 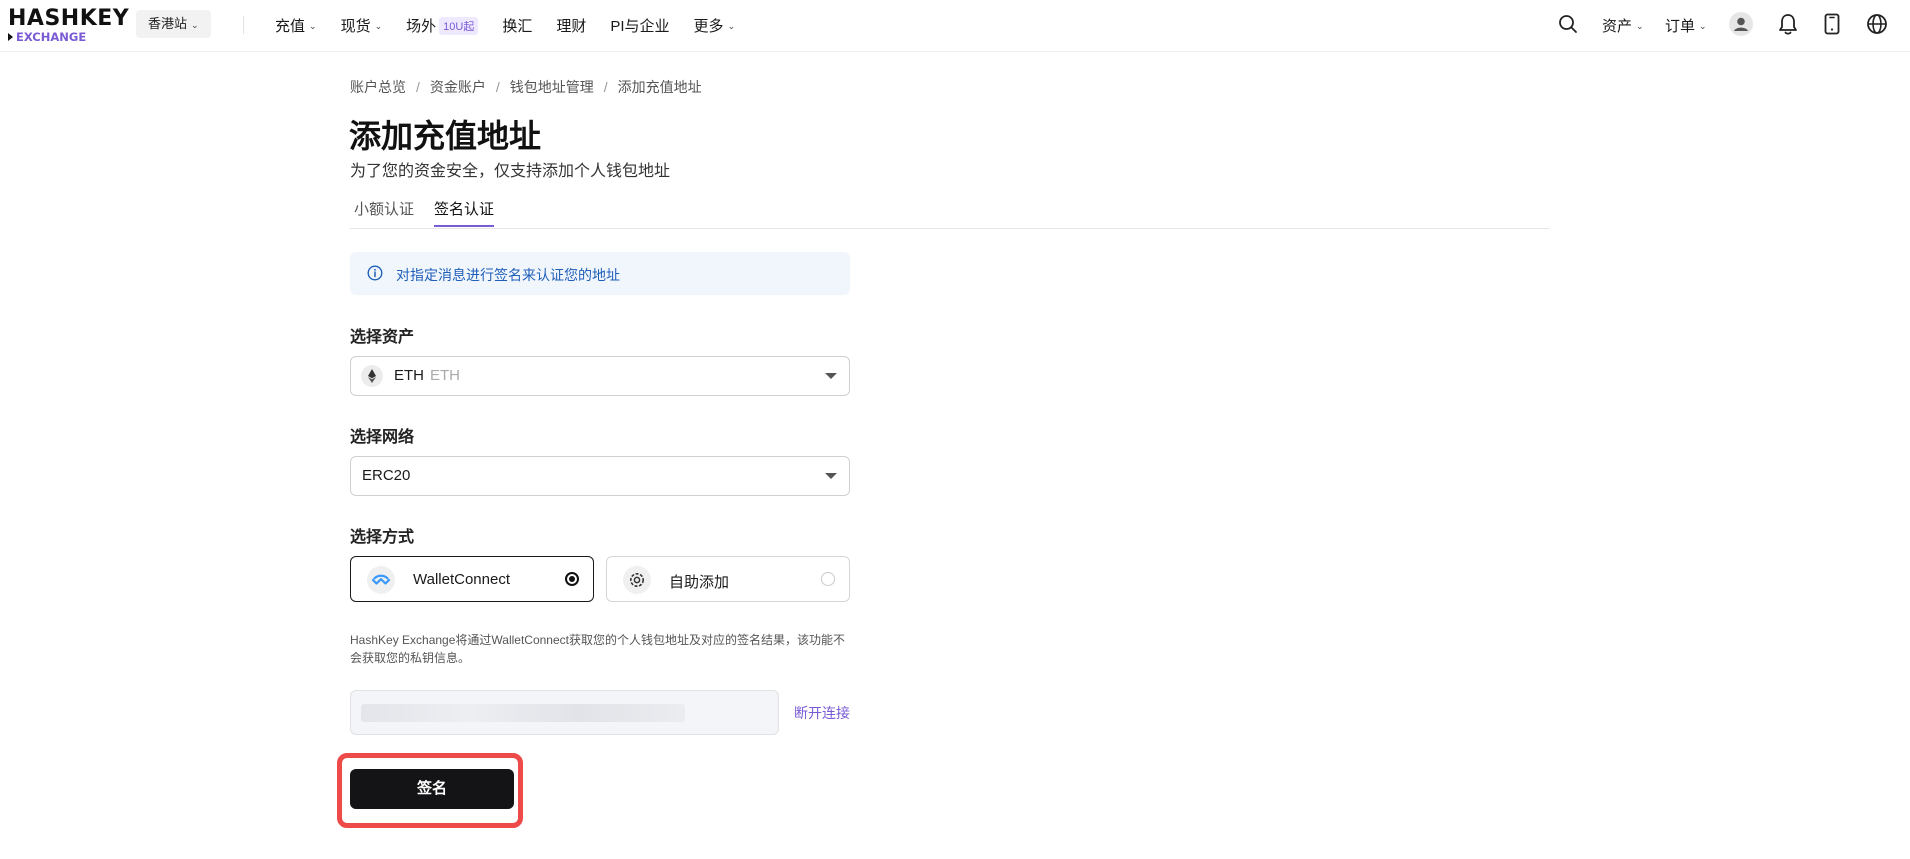 What do you see at coordinates (459, 25) in the screenshot?
I see `otc-badge: 10U起` at bounding box center [459, 25].